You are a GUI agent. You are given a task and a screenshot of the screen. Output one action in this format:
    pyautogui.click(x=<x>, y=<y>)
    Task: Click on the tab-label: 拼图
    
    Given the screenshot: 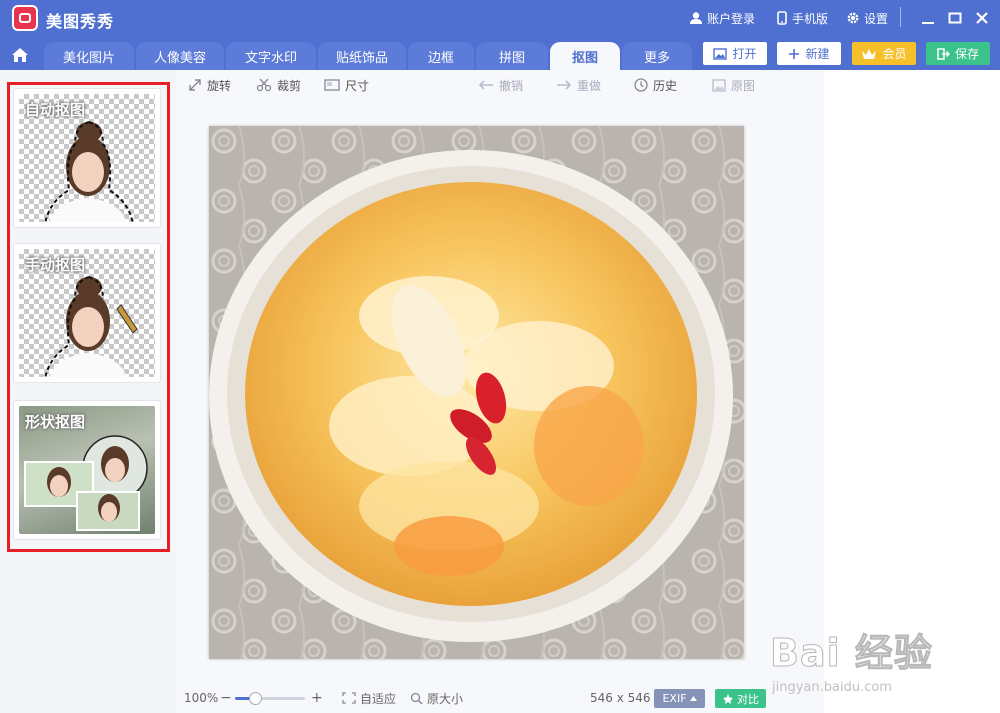 What is the action you would take?
    pyautogui.click(x=511, y=58)
    